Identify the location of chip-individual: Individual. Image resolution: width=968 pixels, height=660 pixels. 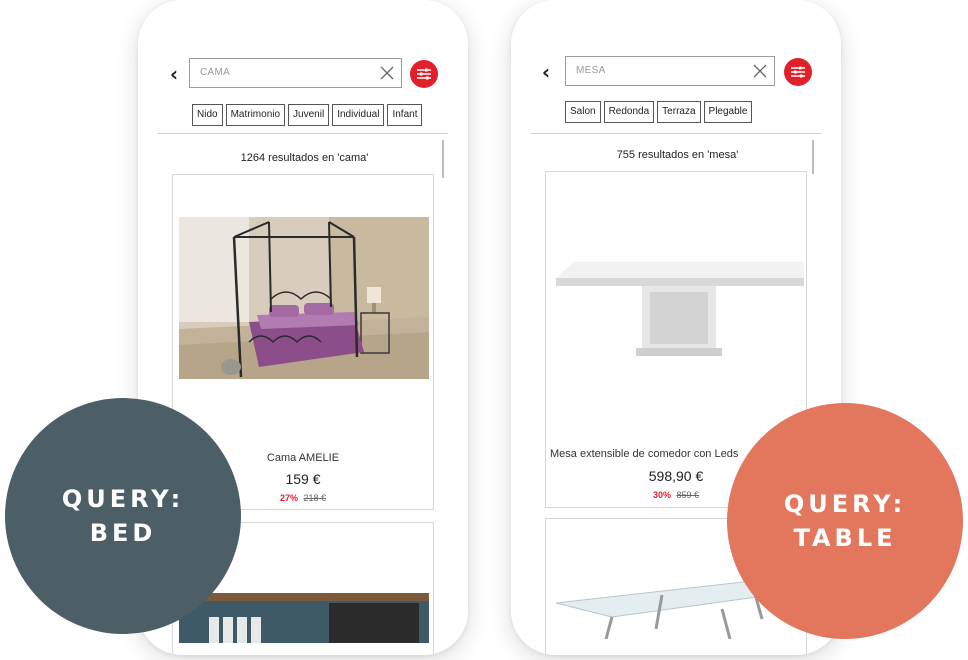
(358, 115).